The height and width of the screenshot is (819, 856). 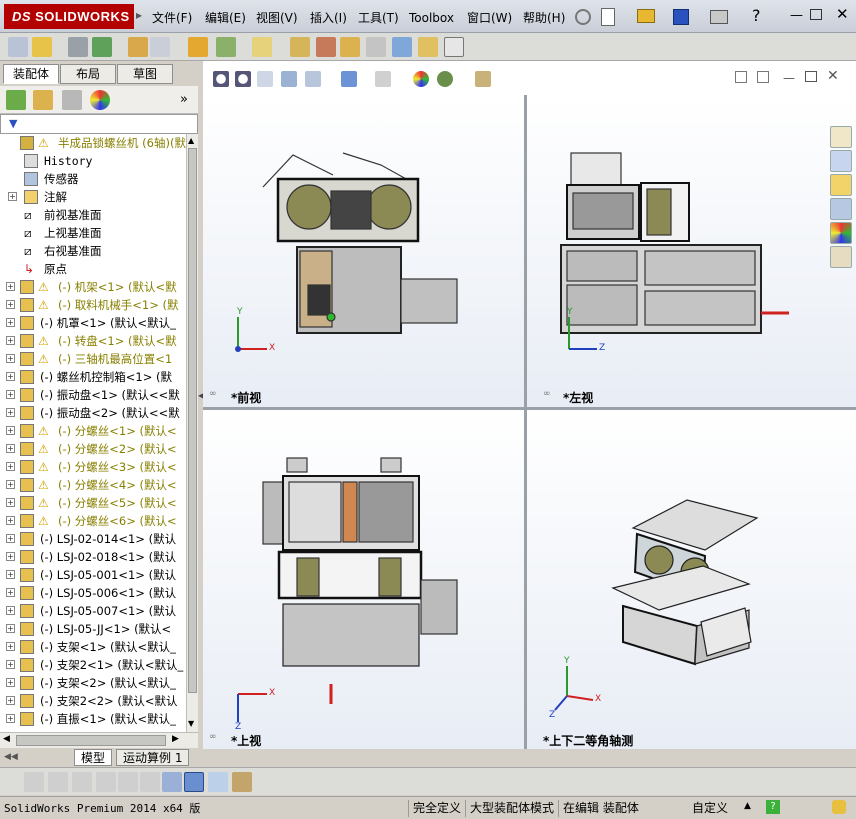 What do you see at coordinates (608, 17) in the screenshot?
I see `new-document-icon` at bounding box center [608, 17].